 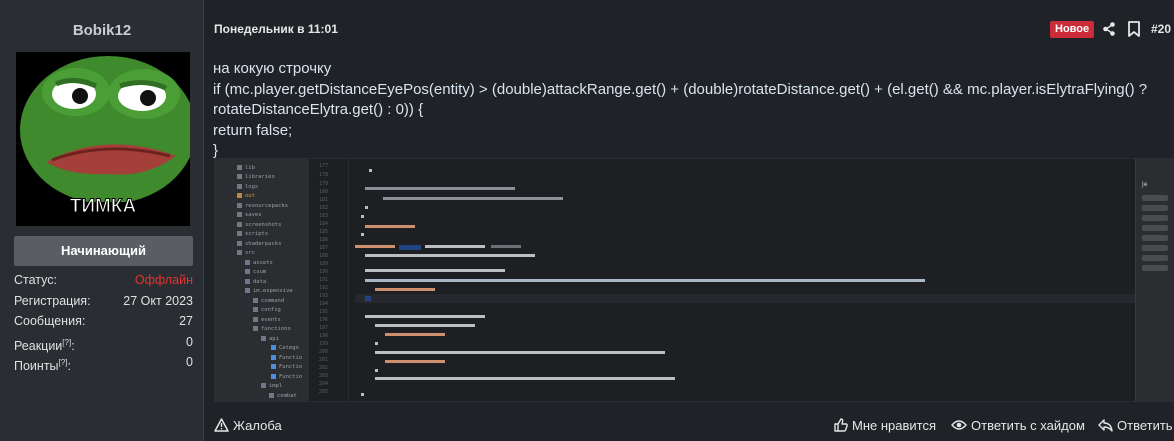 What do you see at coordinates (103, 344) in the screenshot?
I see `stat-reactions: Реакции[?]: 0` at bounding box center [103, 344].